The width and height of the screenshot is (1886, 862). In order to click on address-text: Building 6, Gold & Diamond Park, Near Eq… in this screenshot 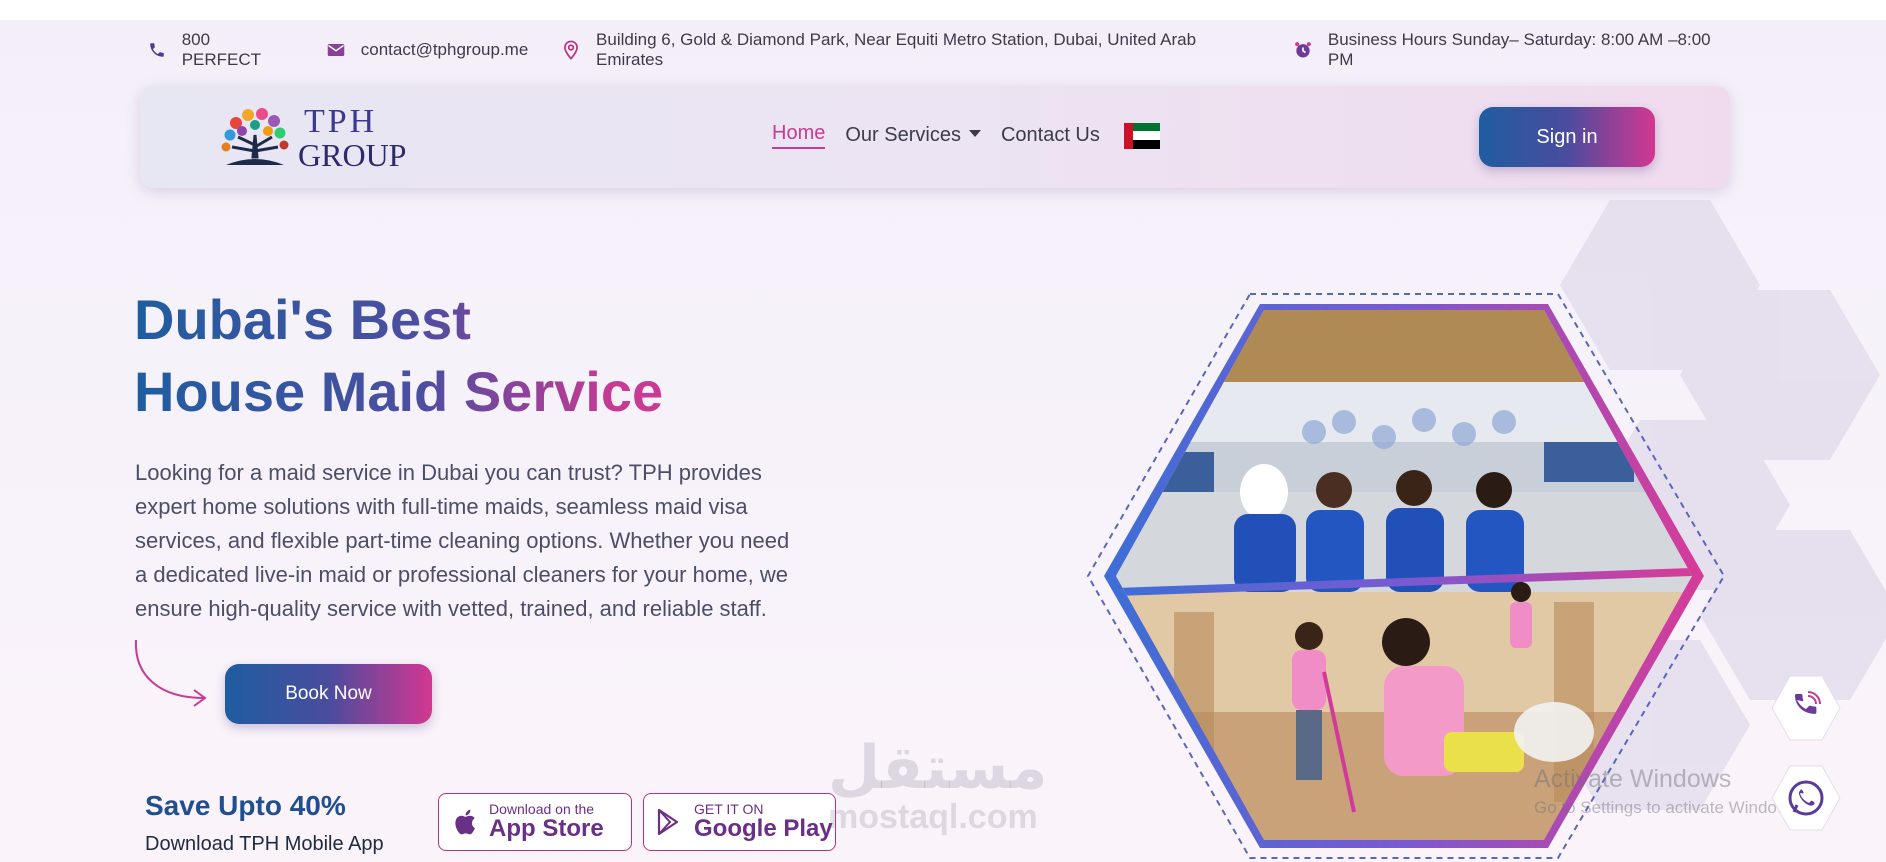, I will do `click(896, 49)`.